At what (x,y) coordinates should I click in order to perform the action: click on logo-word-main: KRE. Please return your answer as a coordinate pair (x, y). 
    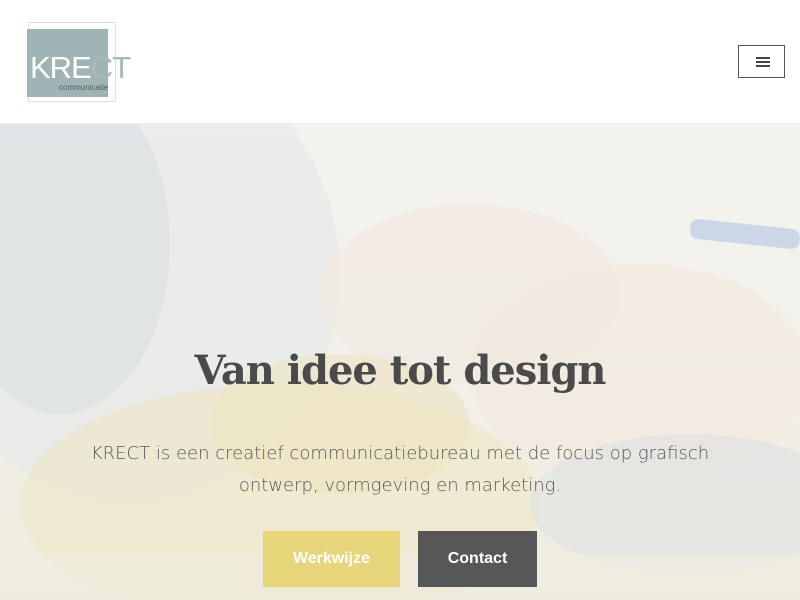
    Looking at the image, I should click on (61, 67).